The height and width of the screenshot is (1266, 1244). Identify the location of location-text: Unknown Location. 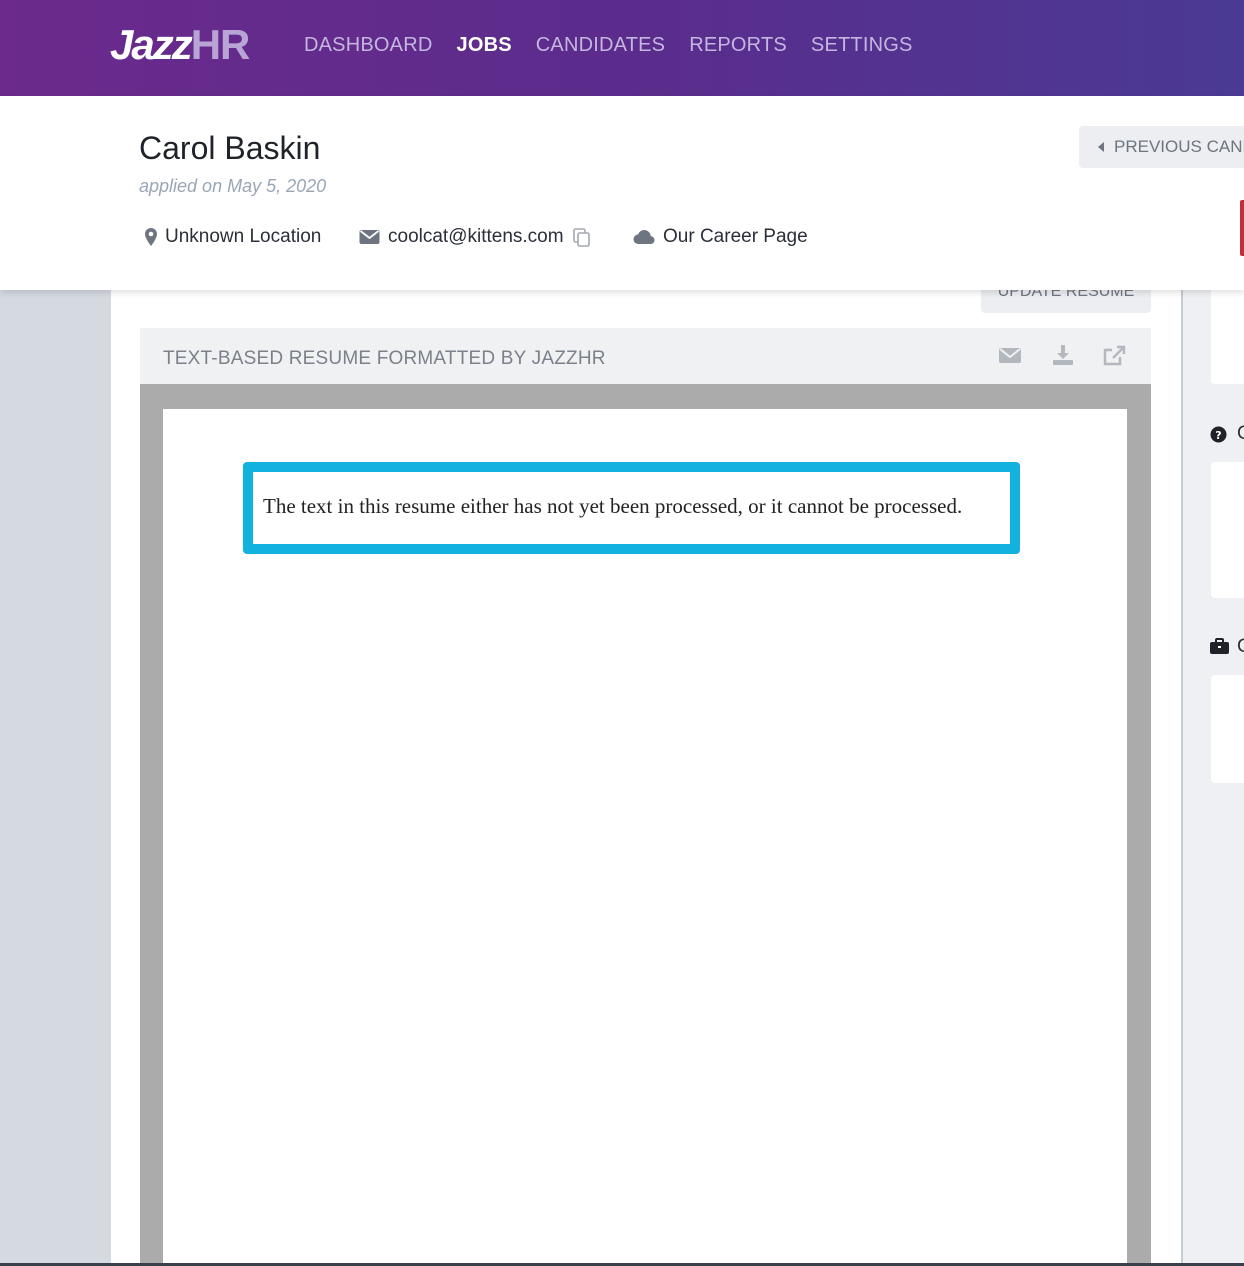
(243, 236).